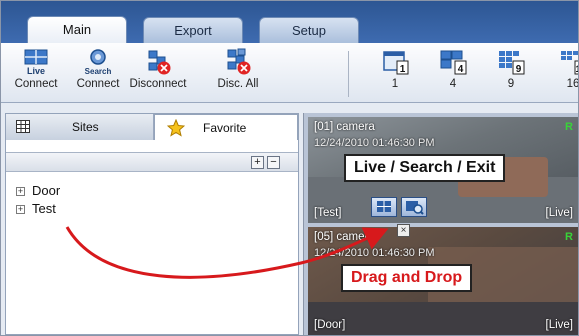 This screenshot has width=579, height=336. Describe the element at coordinates (512, 63) in the screenshot. I see `layout-nine-icon: 9` at that location.